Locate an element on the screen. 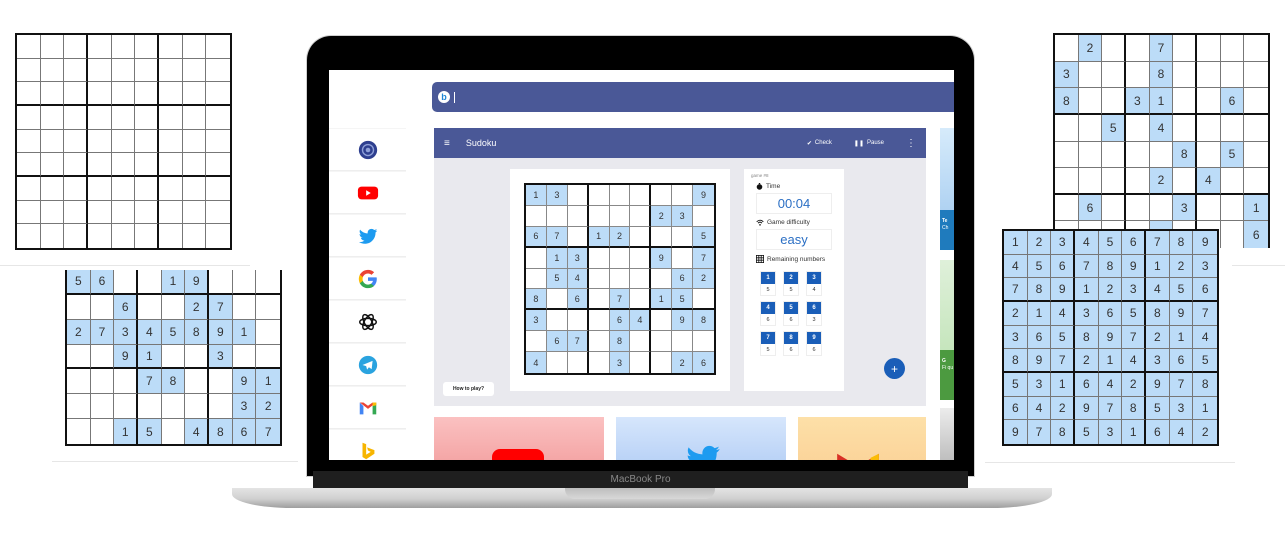 Image resolution: width=1285 pixels, height=533 pixels. remaining-number-button: 15 is located at coordinates (768, 283).